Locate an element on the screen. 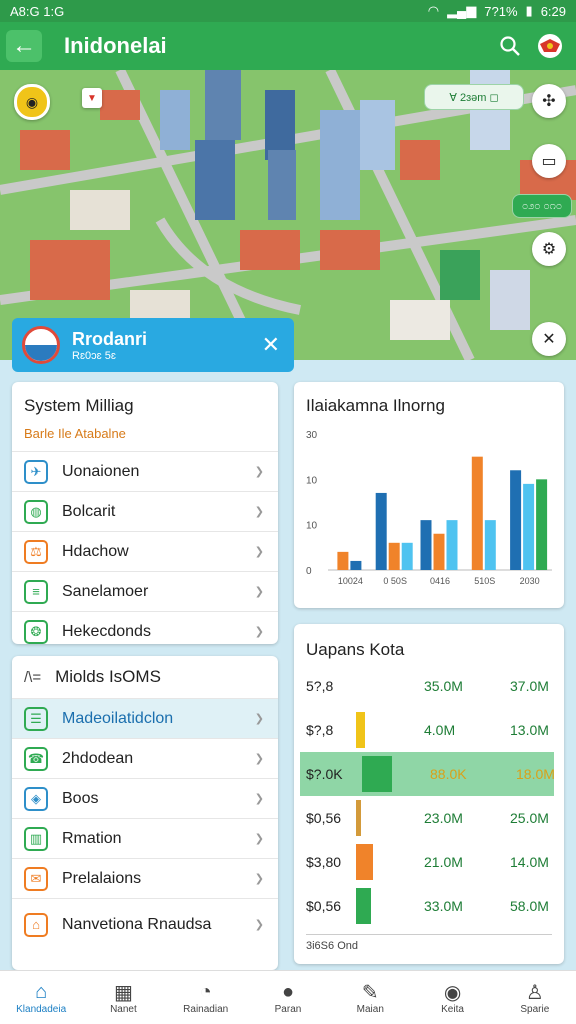 The width and height of the screenshot is (576, 1024). emblem-button is located at coordinates (550, 46).